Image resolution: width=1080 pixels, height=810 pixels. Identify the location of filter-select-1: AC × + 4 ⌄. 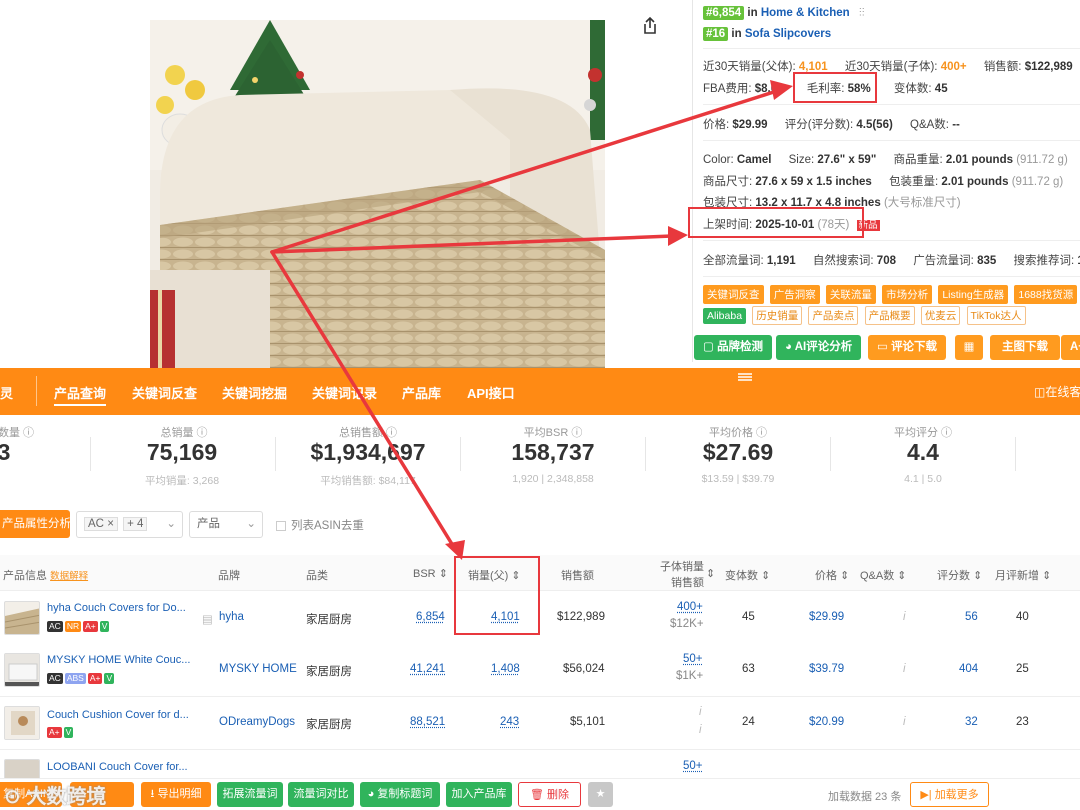
(129, 524).